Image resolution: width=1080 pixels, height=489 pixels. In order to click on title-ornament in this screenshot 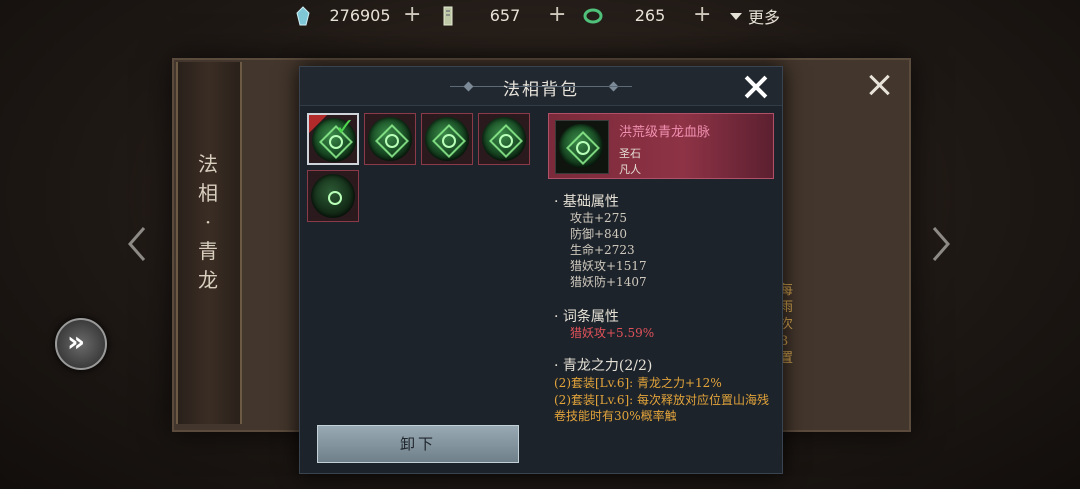, I will do `click(577, 86)`.